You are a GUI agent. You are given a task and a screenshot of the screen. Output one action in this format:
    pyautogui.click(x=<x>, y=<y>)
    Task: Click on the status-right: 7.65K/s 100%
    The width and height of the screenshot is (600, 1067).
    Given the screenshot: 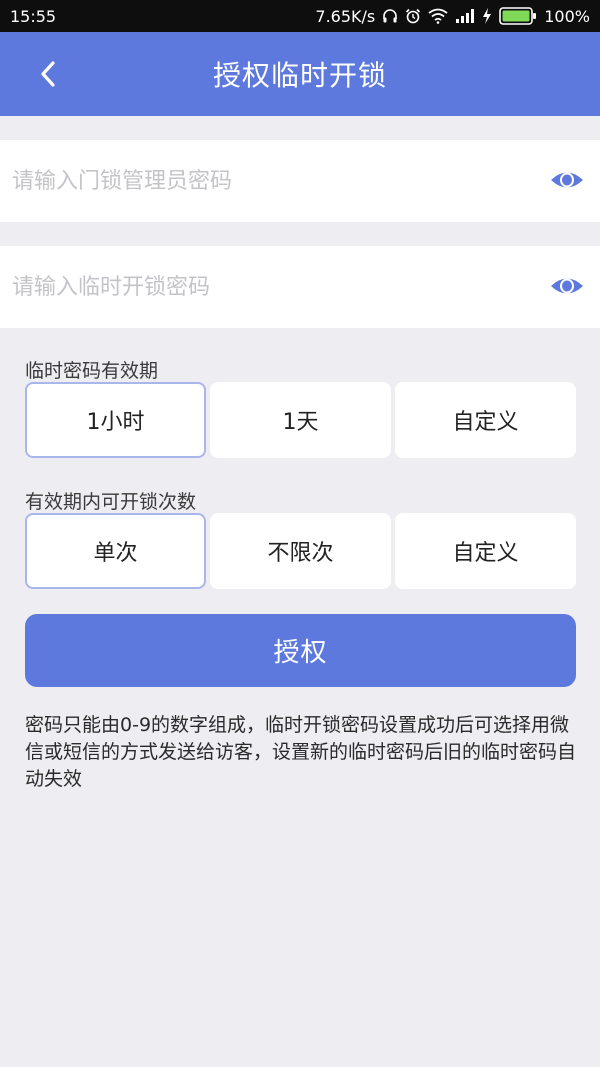 What is the action you would take?
    pyautogui.click(x=452, y=16)
    